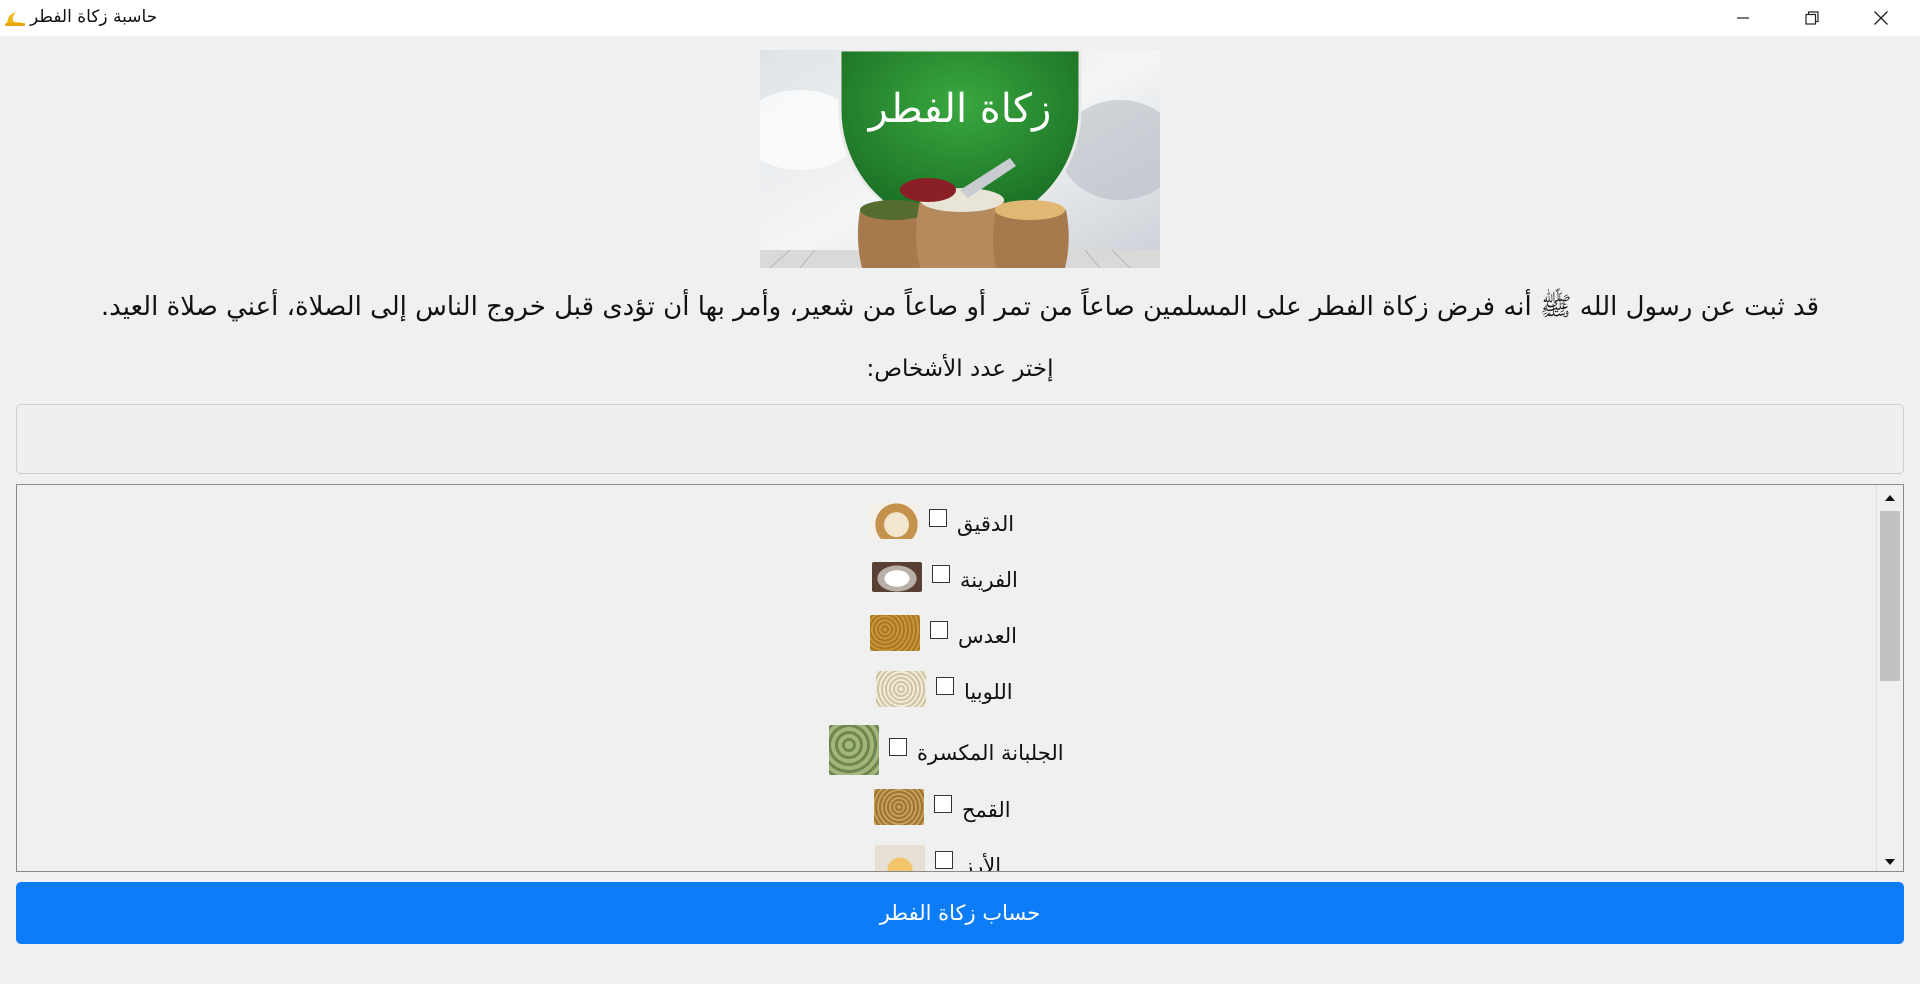 The height and width of the screenshot is (984, 1920). I want to click on close-button, so click(1881, 18).